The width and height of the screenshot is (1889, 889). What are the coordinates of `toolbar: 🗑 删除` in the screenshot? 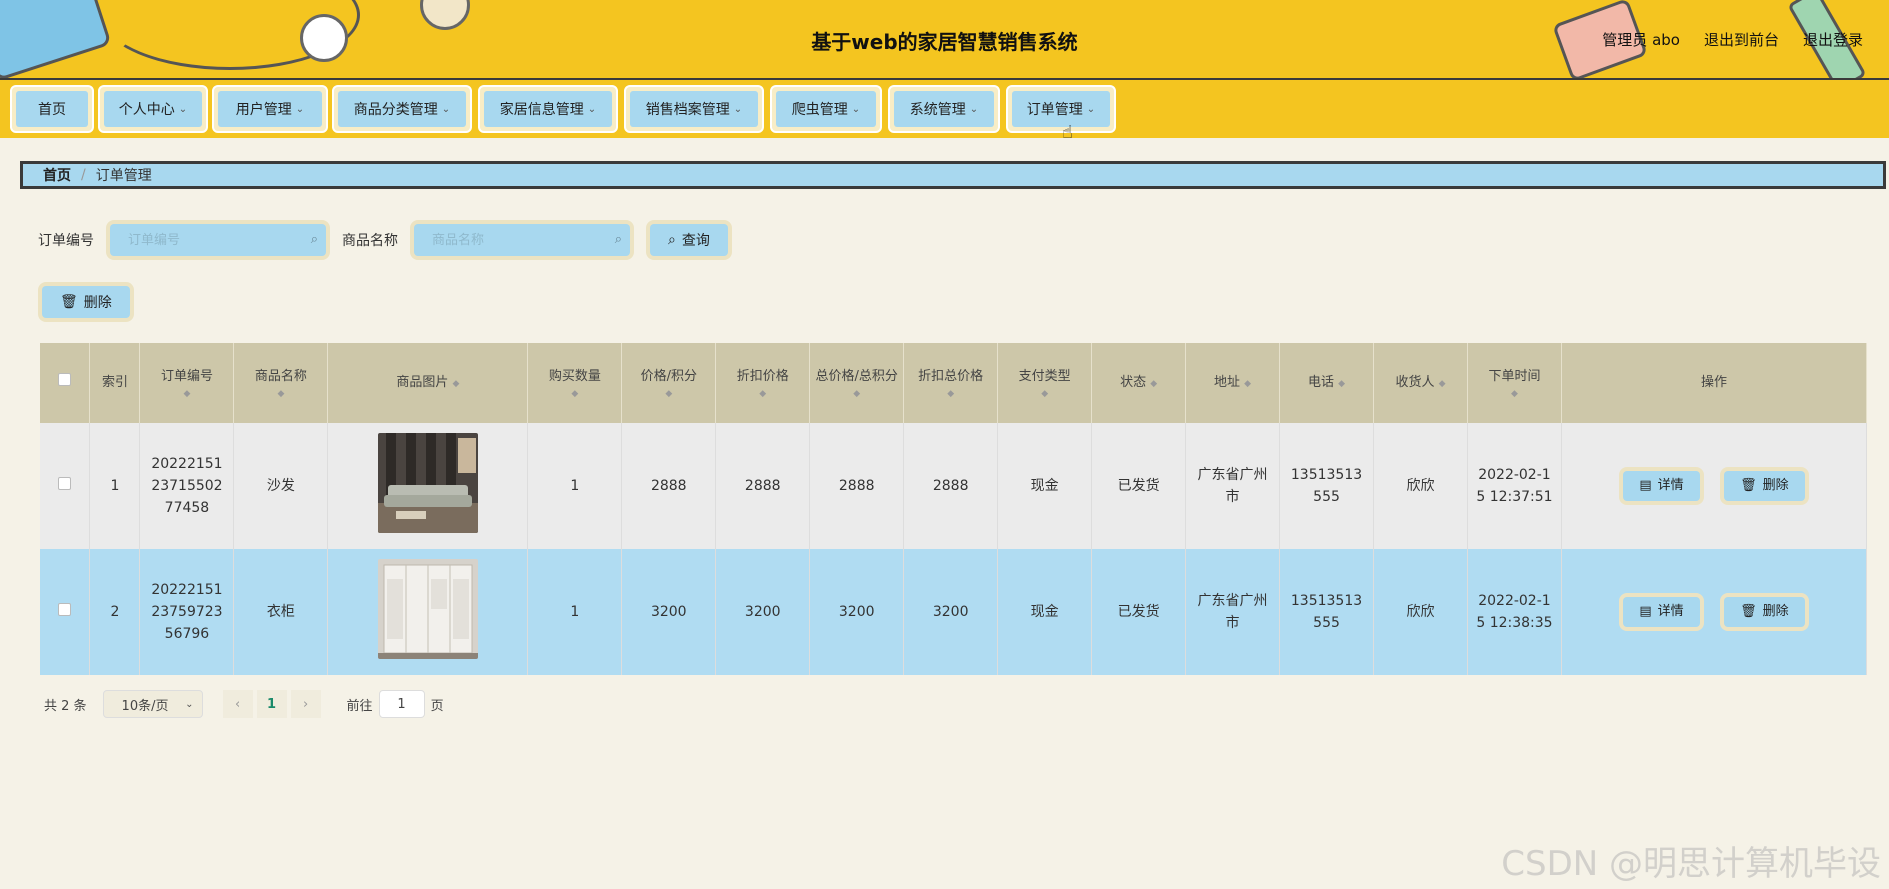 It's located at (86, 302).